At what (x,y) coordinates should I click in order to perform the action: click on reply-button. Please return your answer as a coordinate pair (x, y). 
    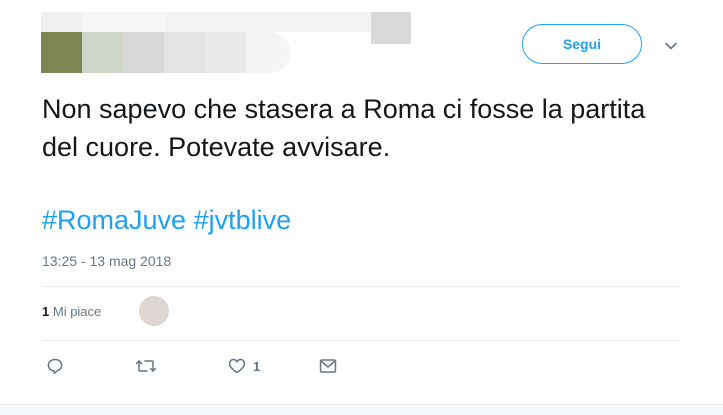
    Looking at the image, I should click on (55, 366).